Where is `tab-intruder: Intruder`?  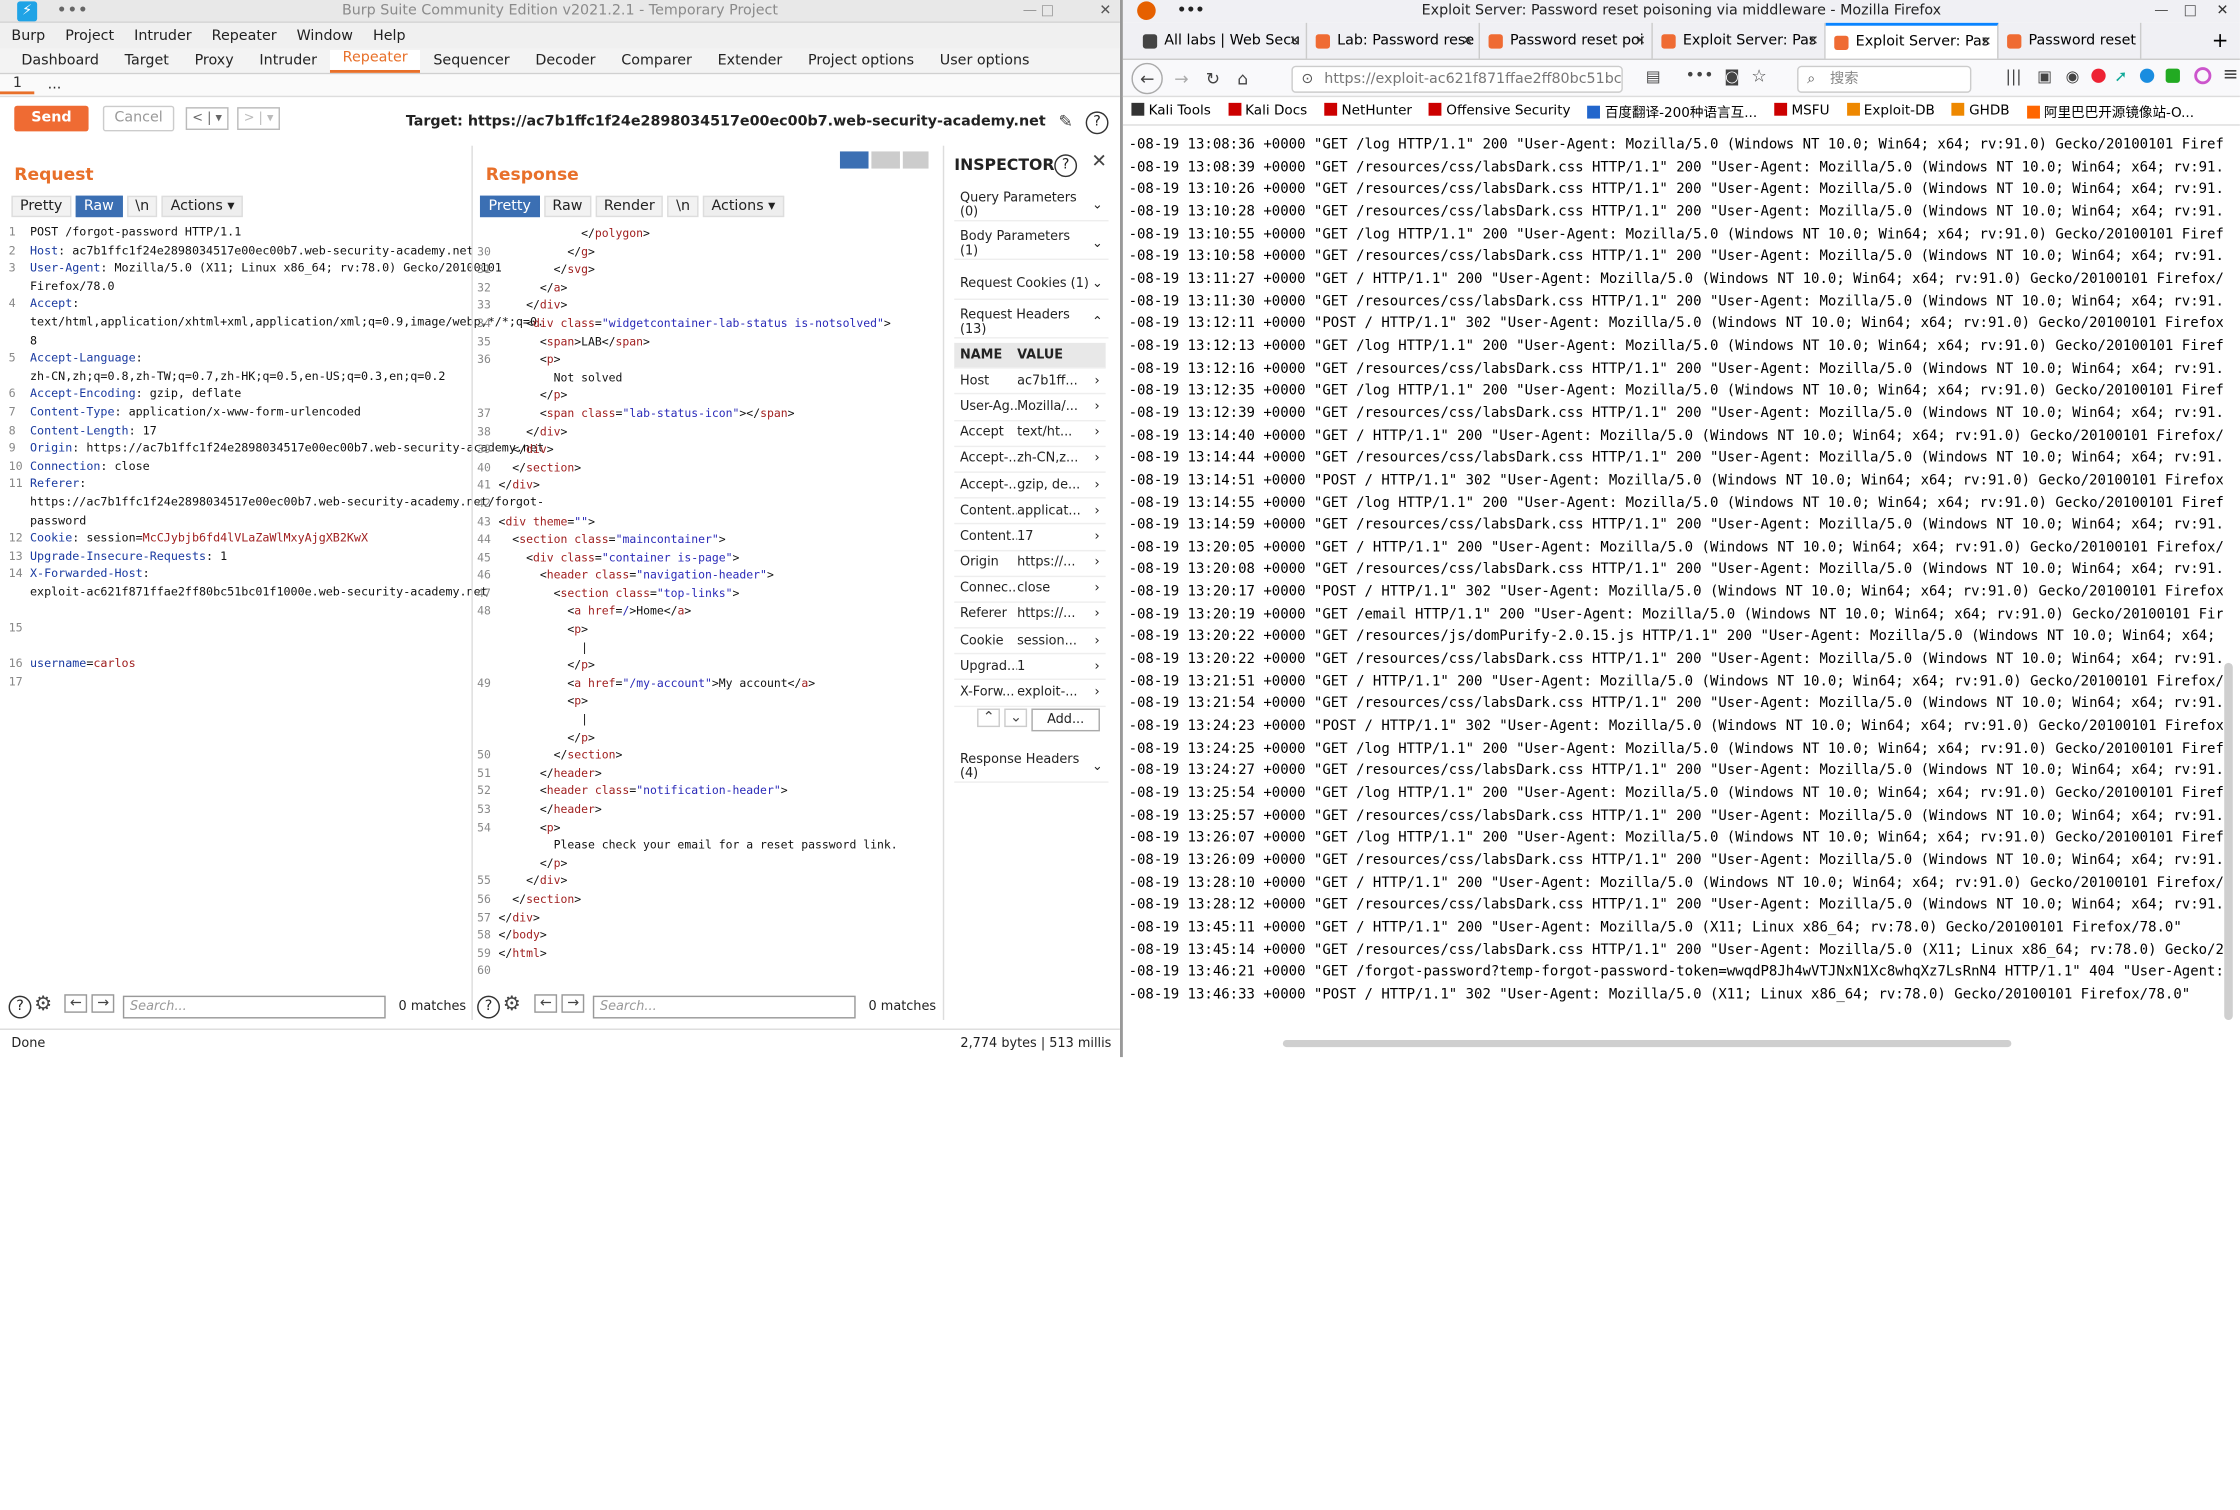 tab-intruder: Intruder is located at coordinates (288, 63).